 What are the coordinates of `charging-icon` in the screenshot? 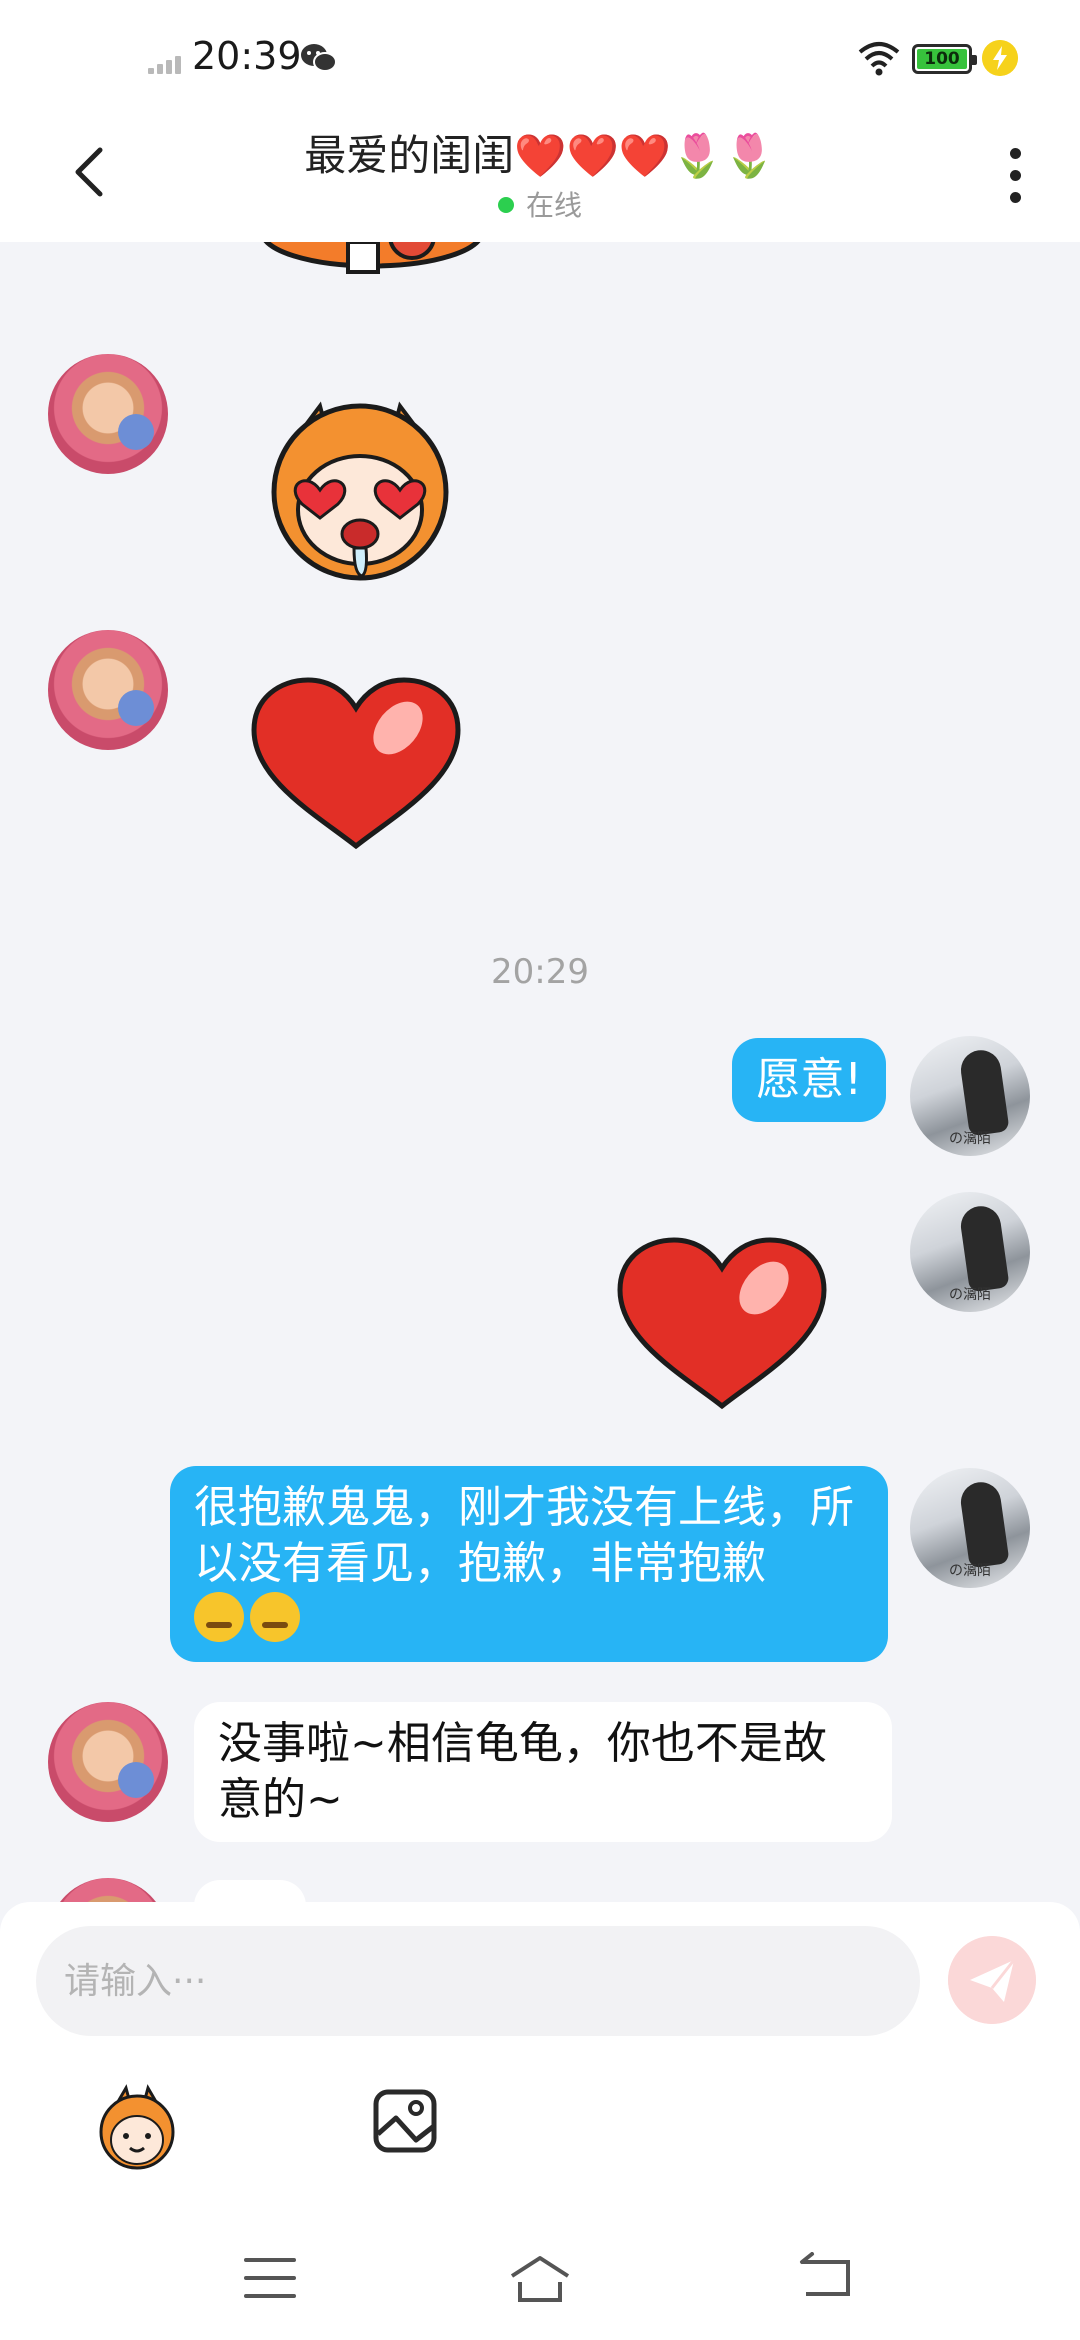 It's located at (1000, 58).